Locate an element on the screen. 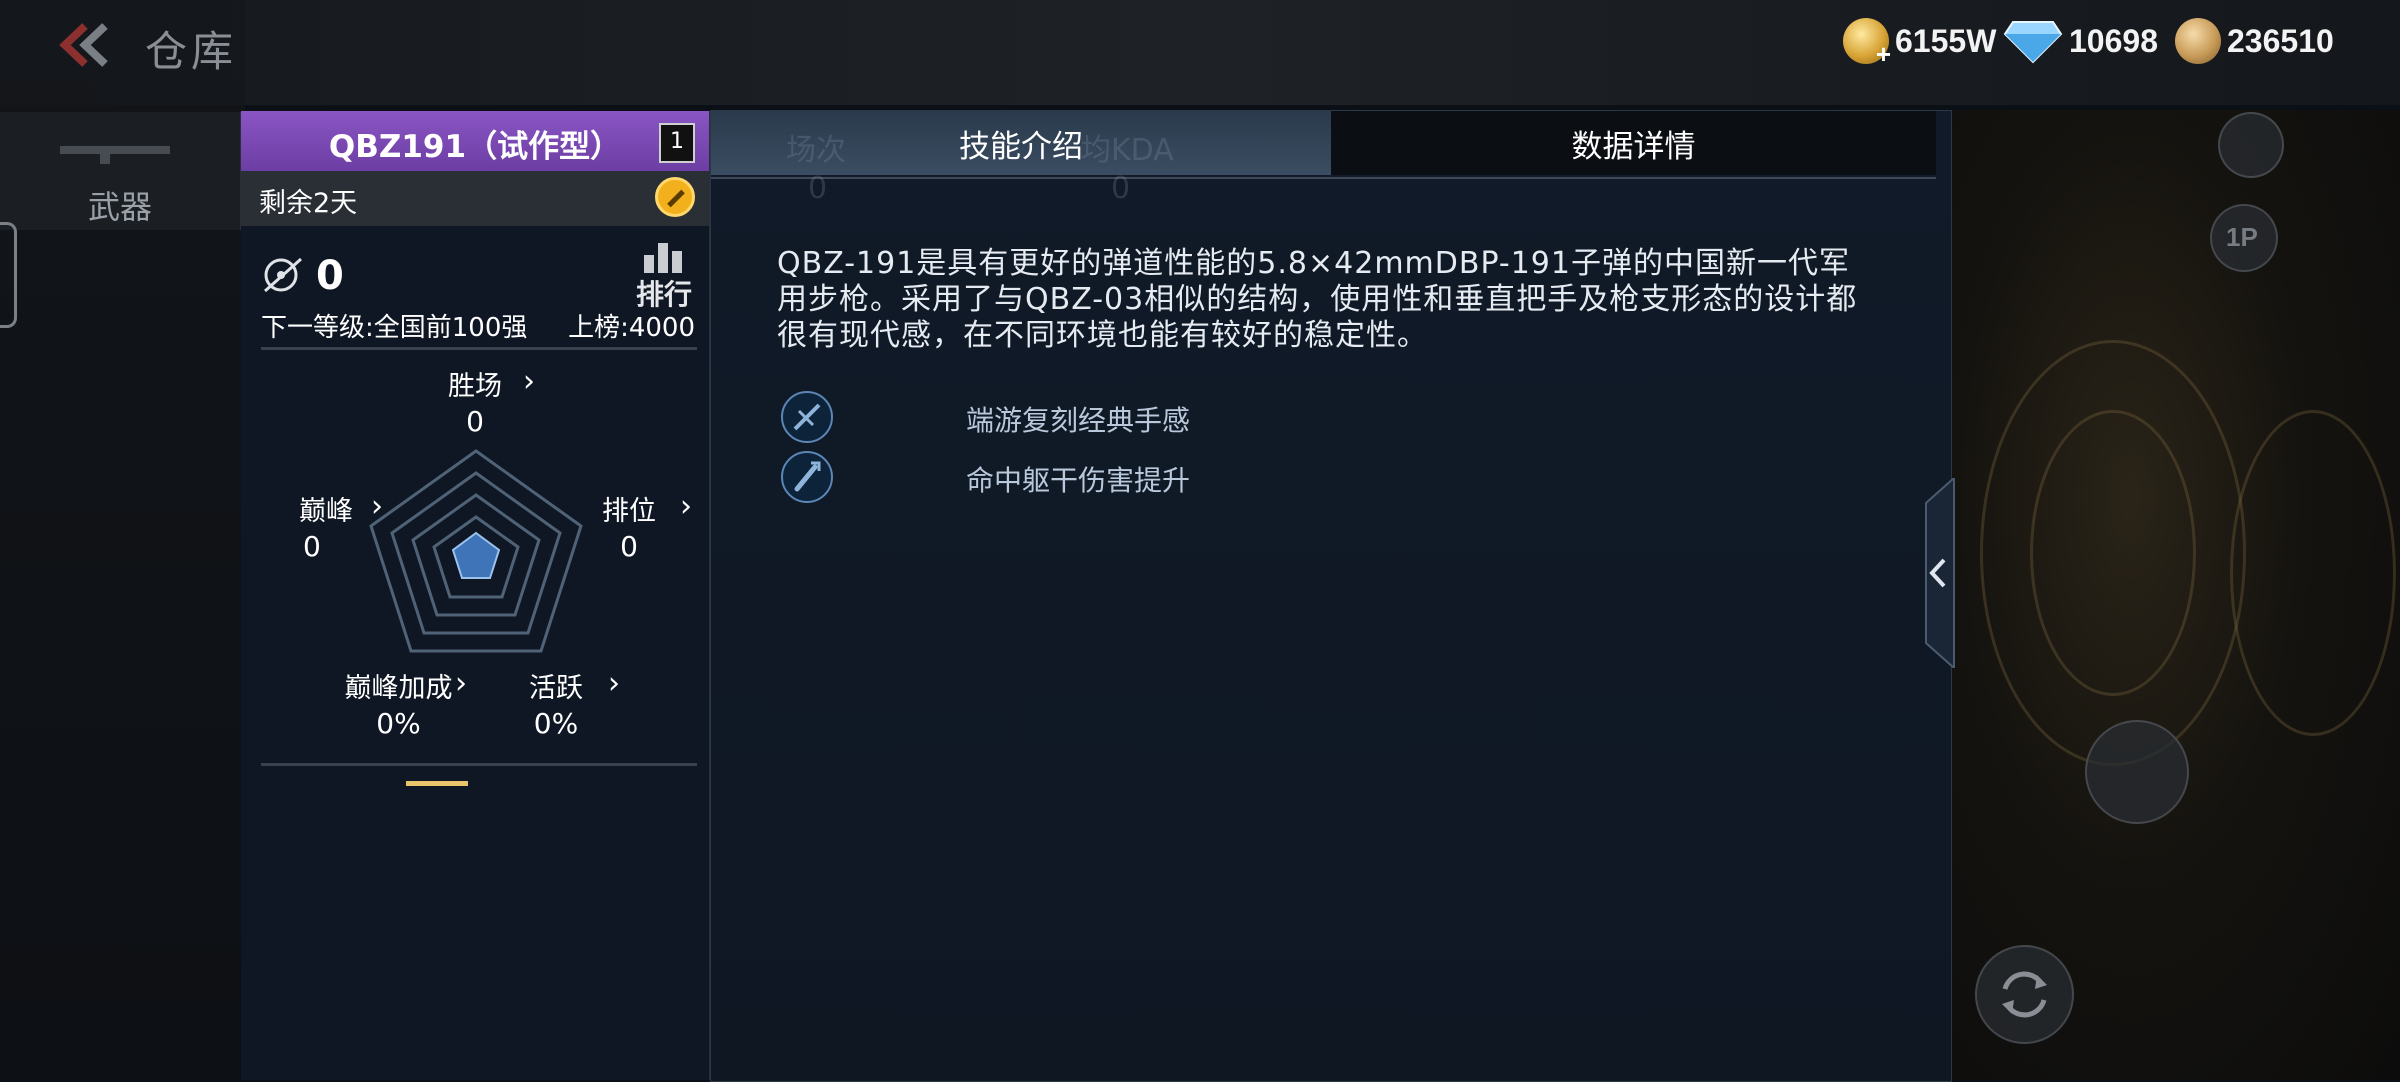 The height and width of the screenshot is (1082, 2400). stat-ranked: 排位 0 › is located at coordinates (643, 526).